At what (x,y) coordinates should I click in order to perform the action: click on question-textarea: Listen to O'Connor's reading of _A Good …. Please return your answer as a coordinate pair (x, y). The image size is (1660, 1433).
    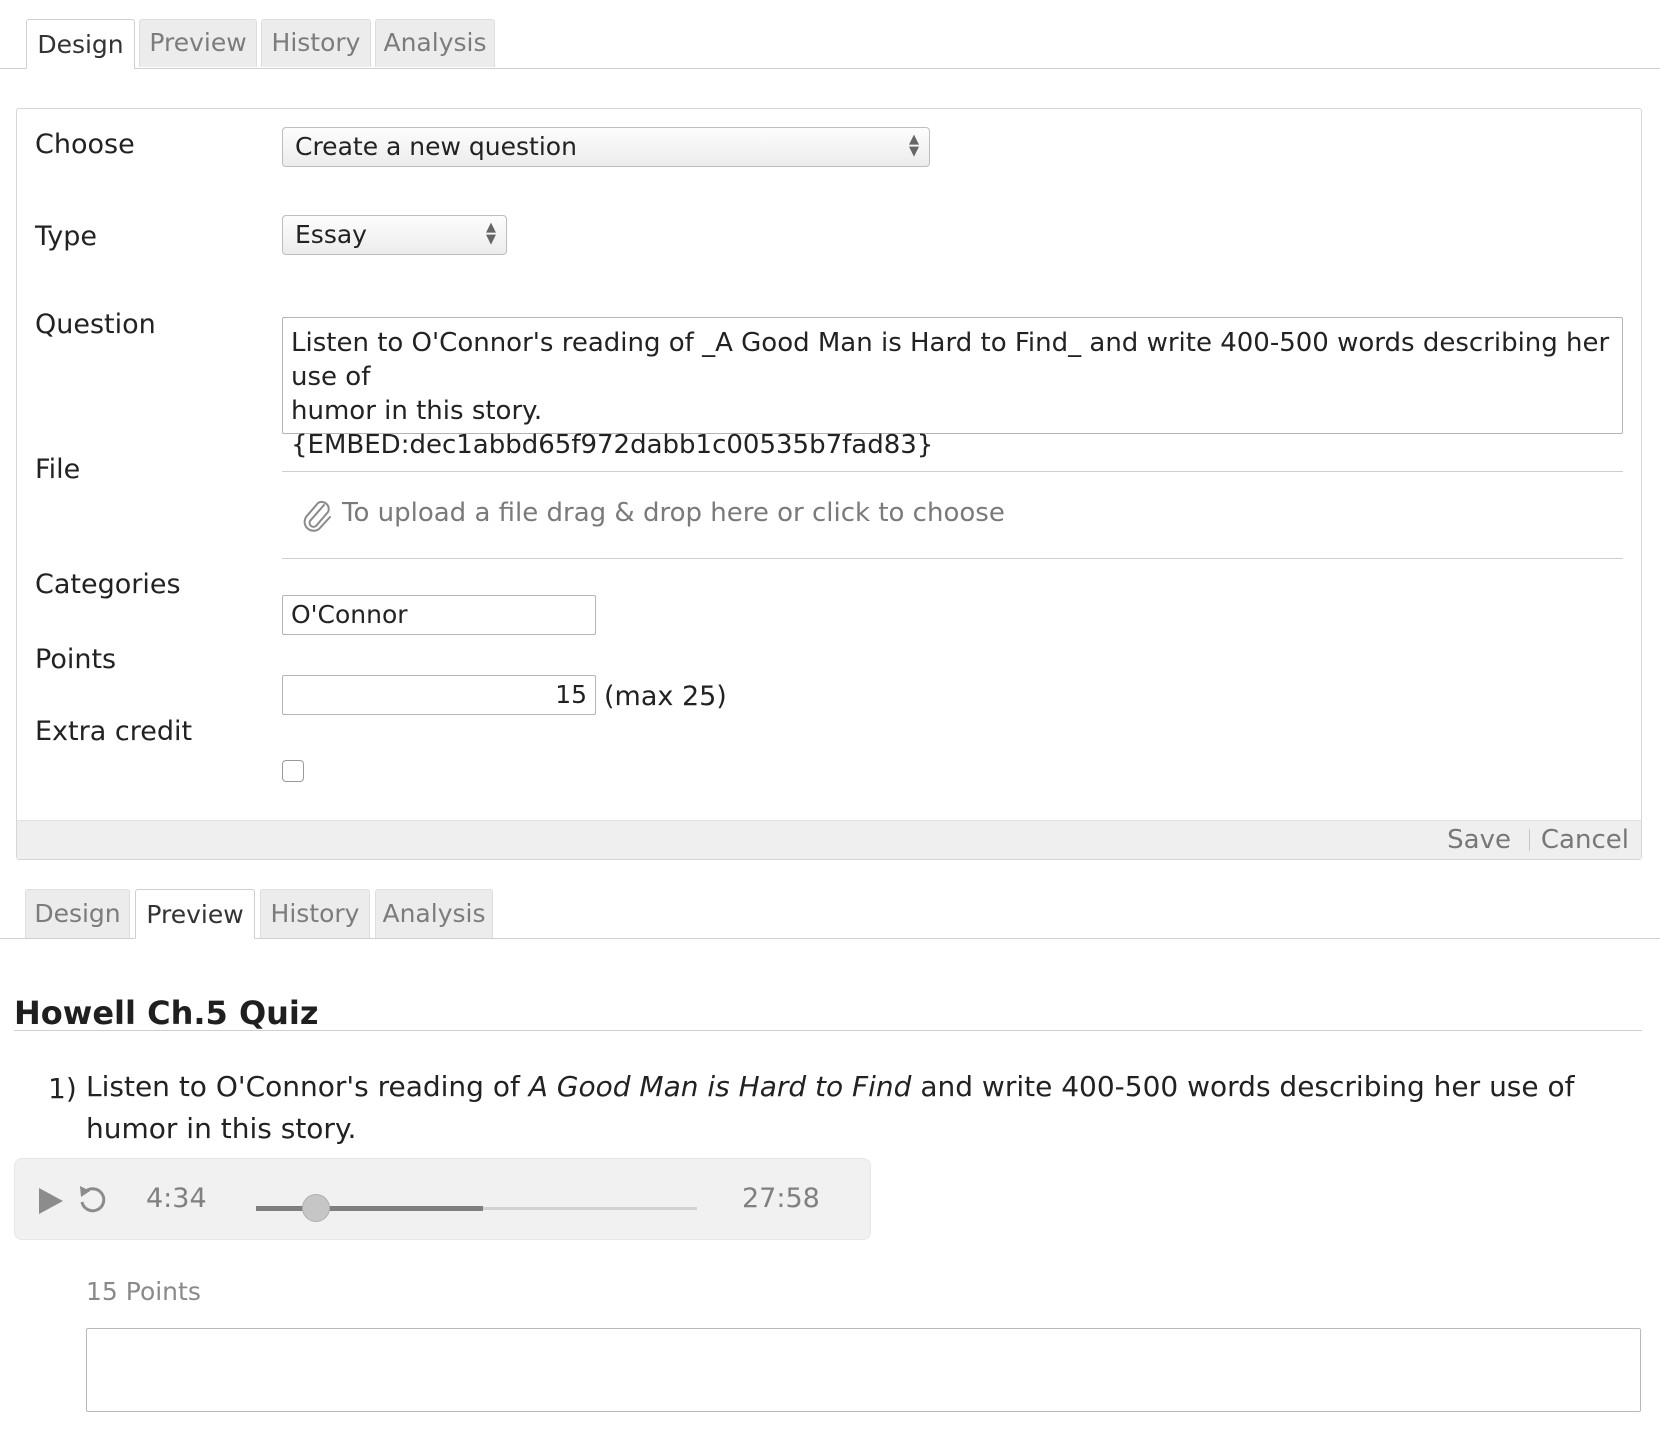
    Looking at the image, I should click on (952, 388).